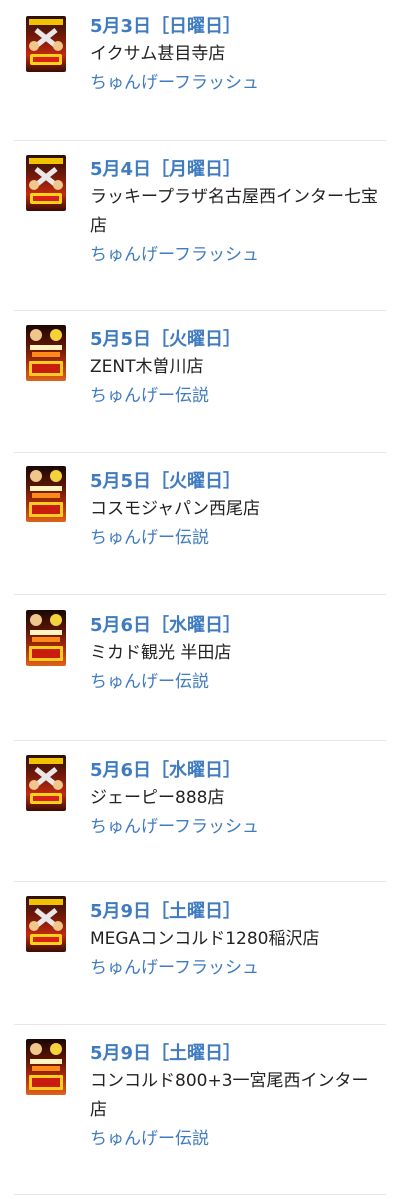  I want to click on store-name: ZENT木曽川店, so click(147, 367).